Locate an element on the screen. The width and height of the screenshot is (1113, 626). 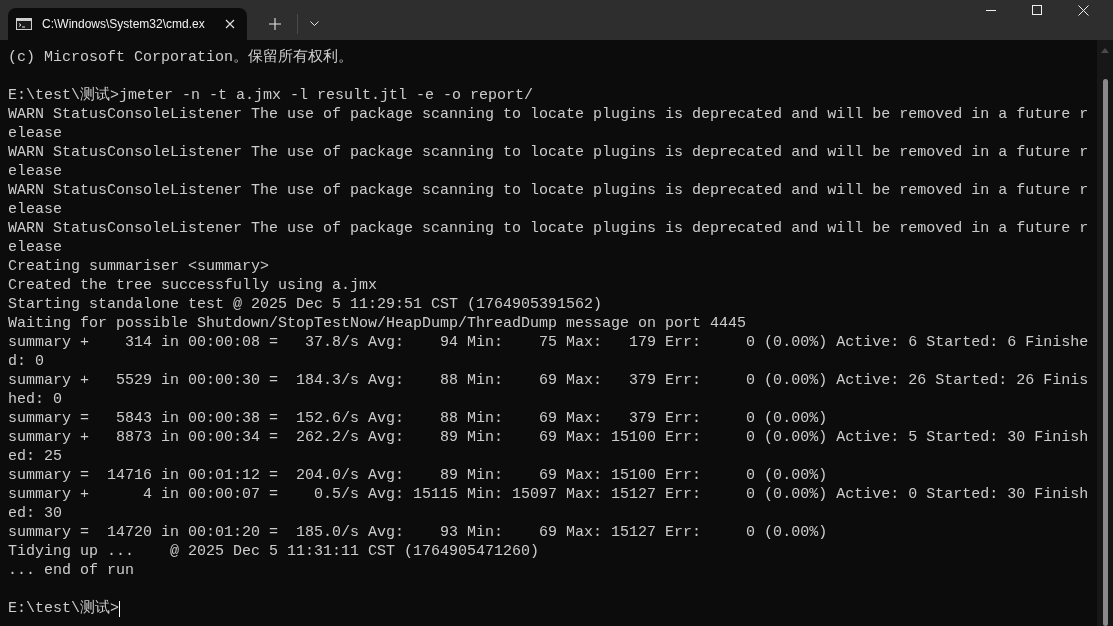
console-line: summary + 314 in 00:00:08 = 37.8/s Avg: 94 Min: 75 Max: 179 Err: 0 (0.00%) Active: 6 Started: 6 Finishe is located at coordinates (548, 342).